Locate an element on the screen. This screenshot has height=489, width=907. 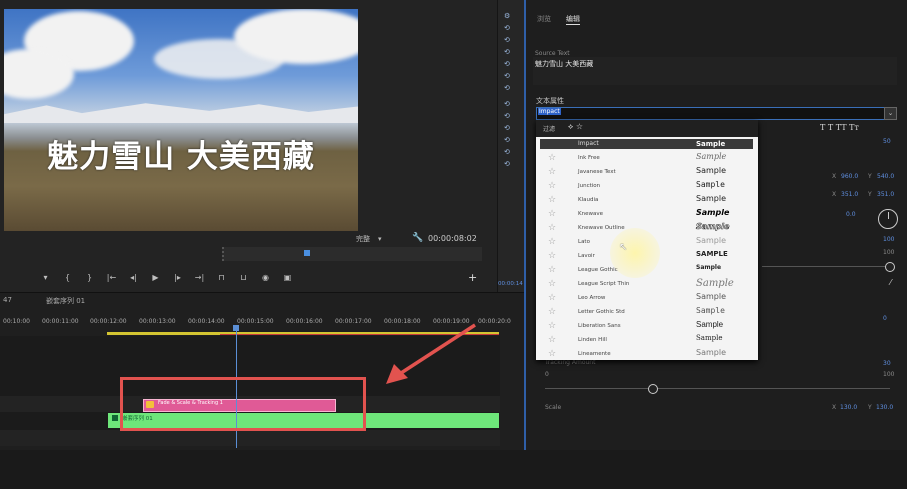
tracking-max: 100 is located at coordinates (889, 374).